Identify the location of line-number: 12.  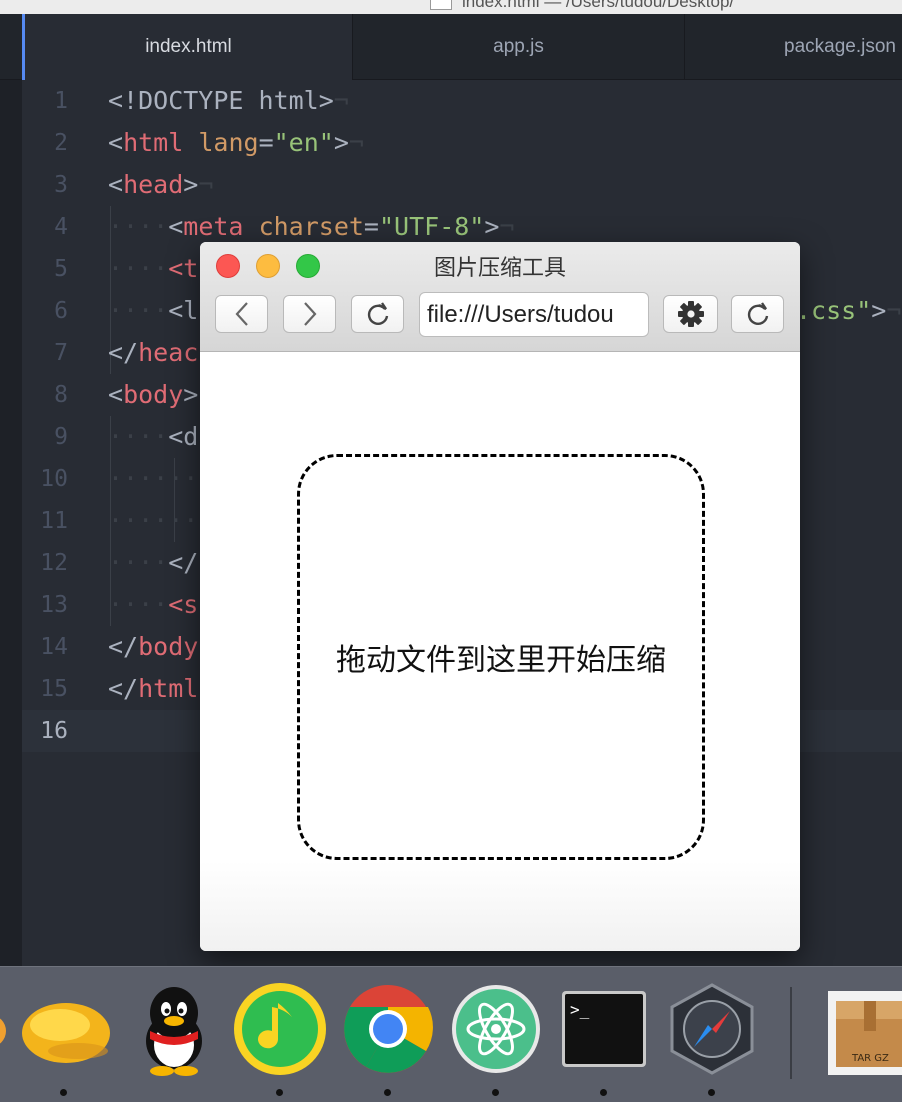
(54, 563).